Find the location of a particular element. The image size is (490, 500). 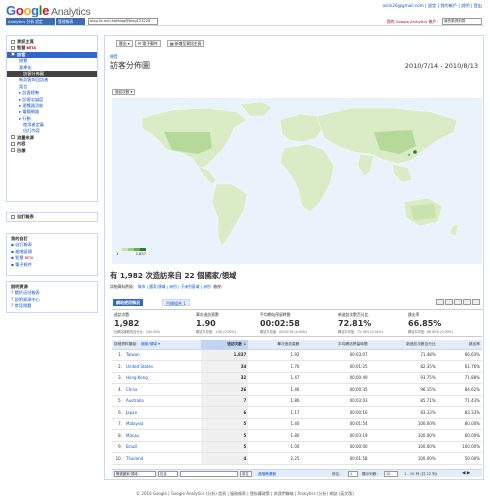

table-row: 5. Australia 7 1.86 00:03:03 85.71% 71.43% is located at coordinates (297, 401).